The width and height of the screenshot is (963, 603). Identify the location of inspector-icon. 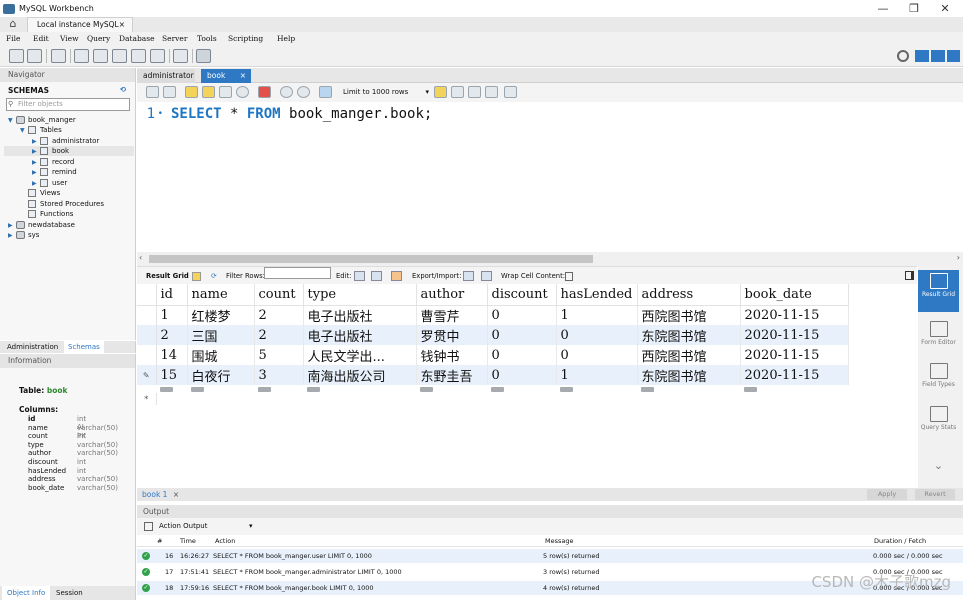
(58, 56).